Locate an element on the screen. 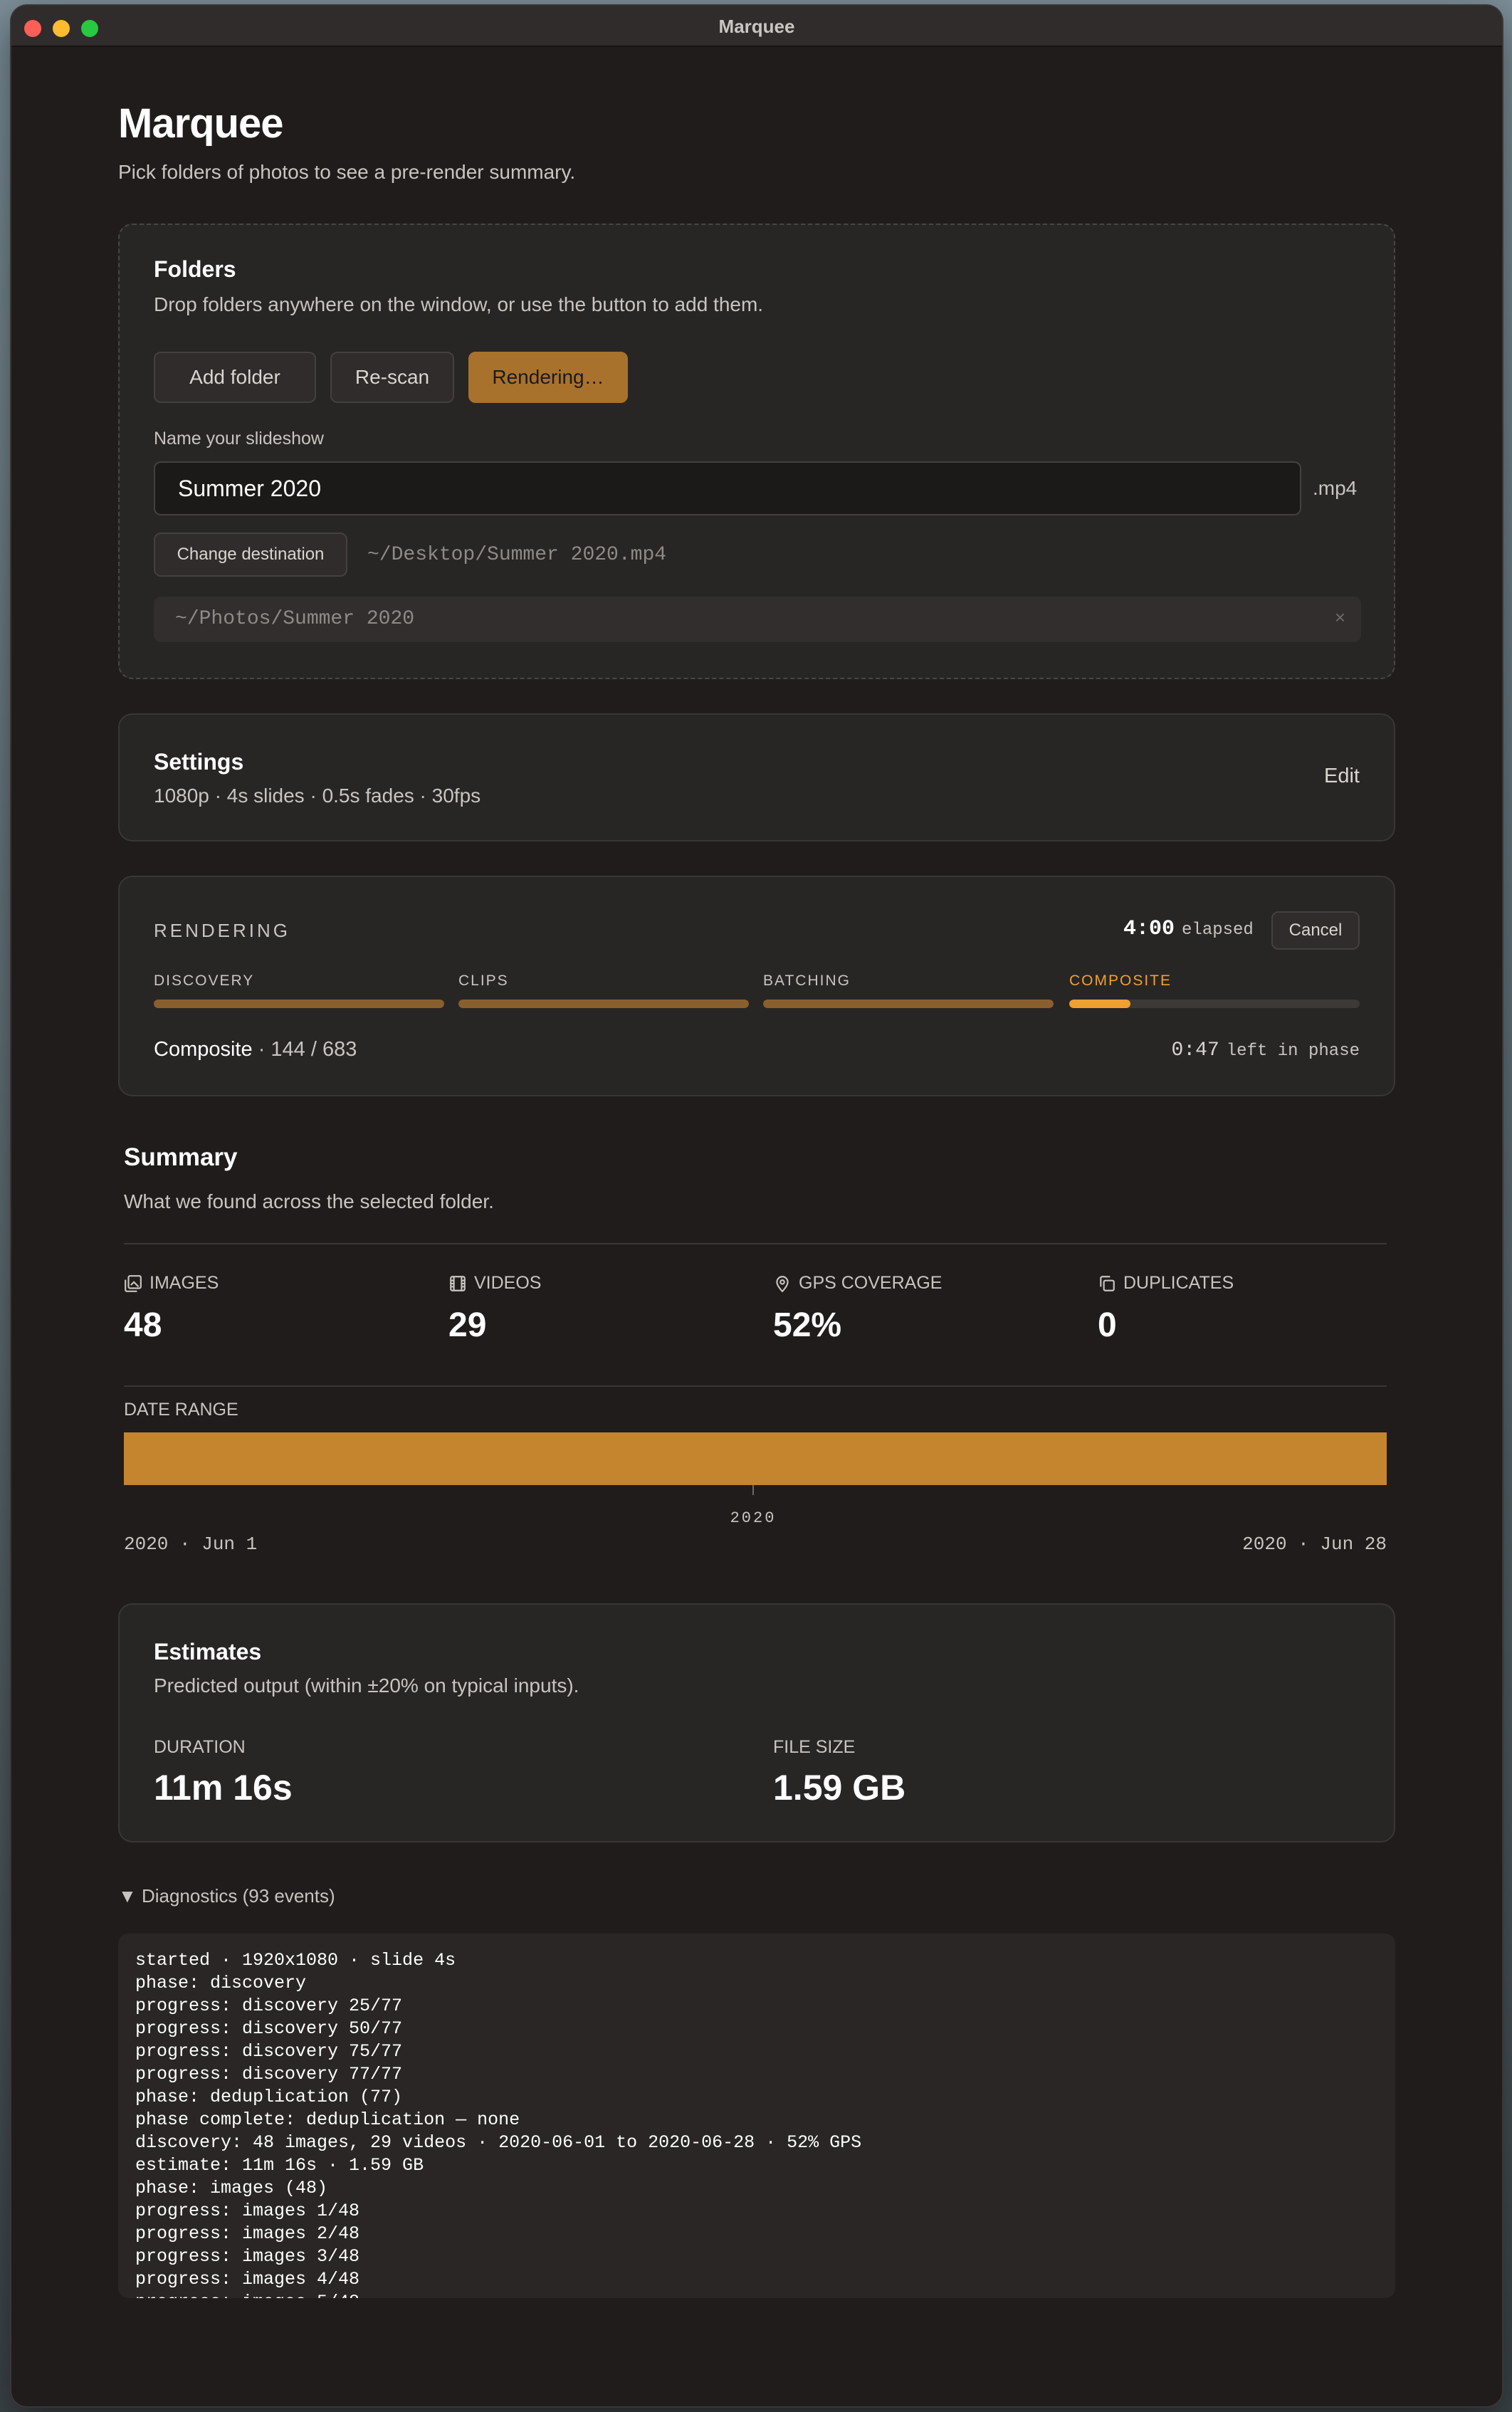  phase-label-batching: BATCHING is located at coordinates (807, 980).